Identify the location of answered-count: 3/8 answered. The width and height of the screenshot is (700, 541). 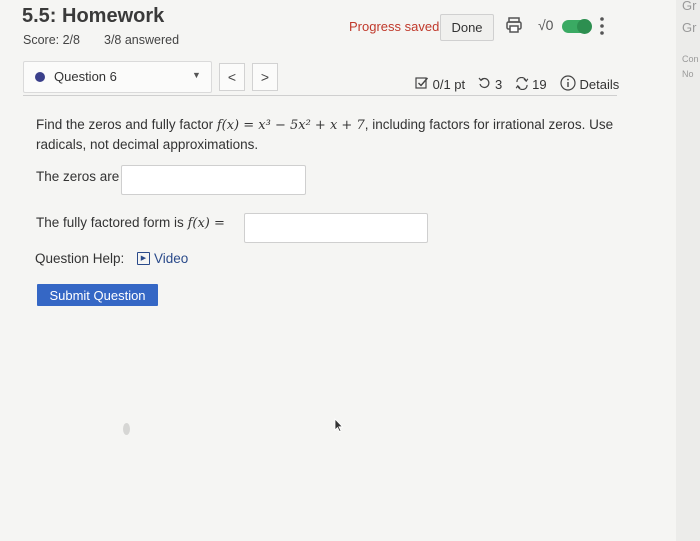
(142, 40).